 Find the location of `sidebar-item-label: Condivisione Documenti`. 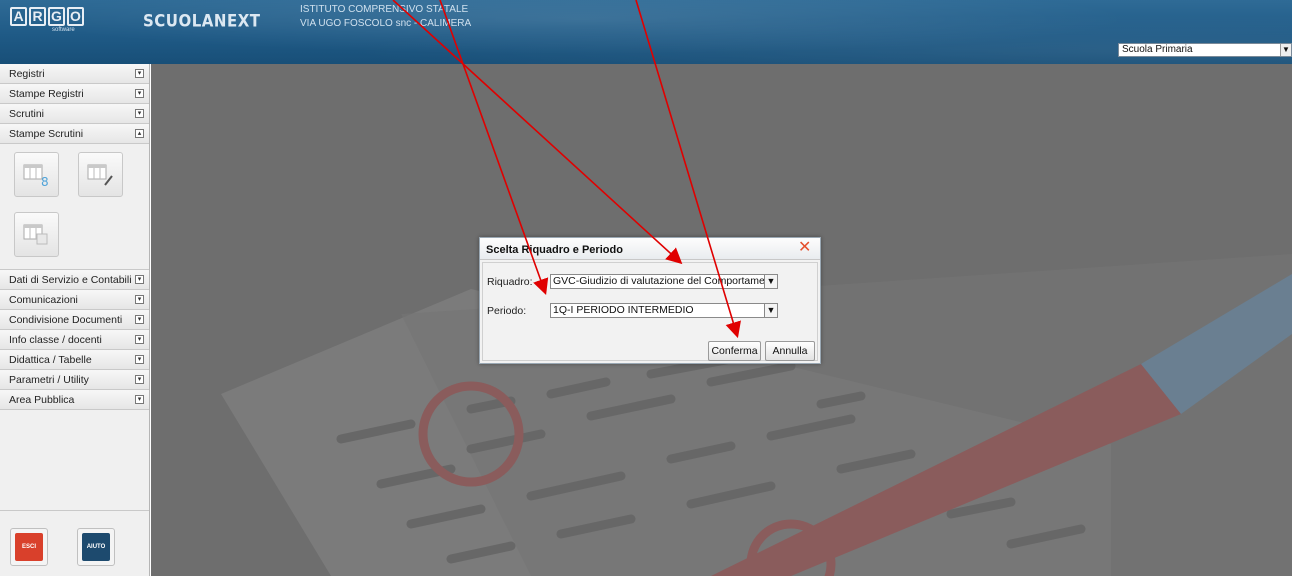

sidebar-item-label: Condivisione Documenti is located at coordinates (66, 320).